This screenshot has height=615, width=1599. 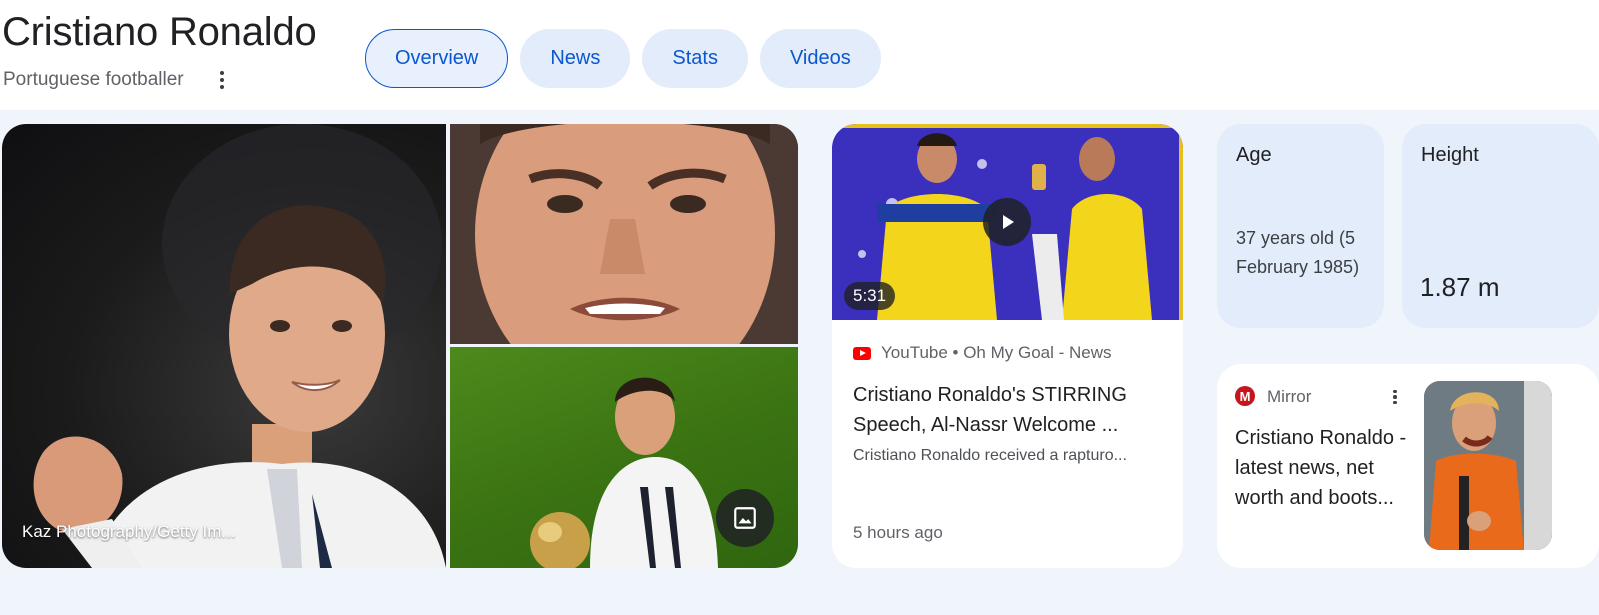 What do you see at coordinates (1300, 226) in the screenshot?
I see `fact-age-card: Age 37 years old (5 February 1985)` at bounding box center [1300, 226].